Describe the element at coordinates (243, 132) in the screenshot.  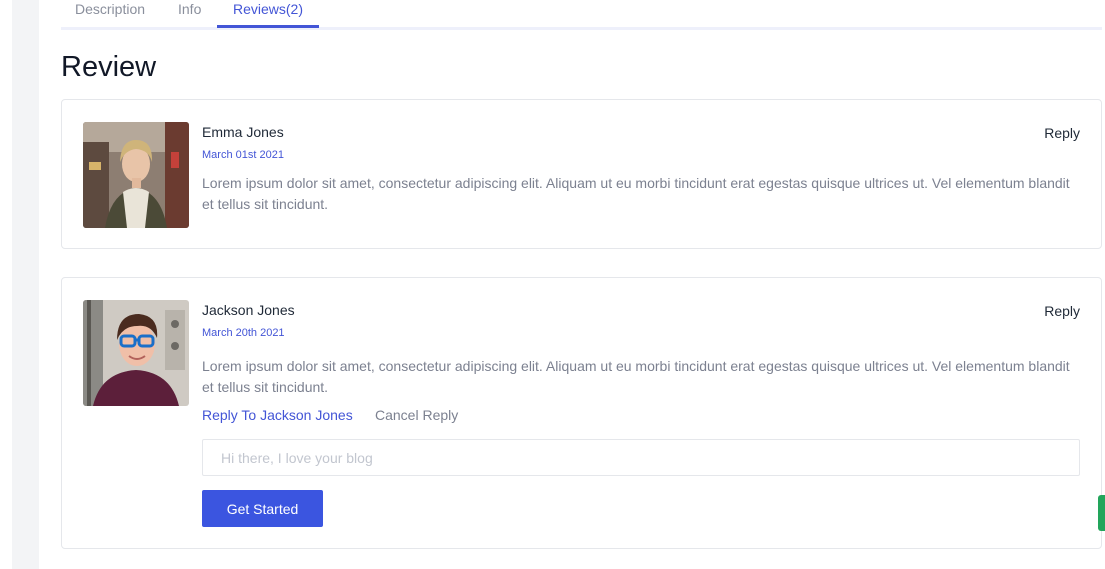
I see `reviewer-name: Emma Jones` at that location.